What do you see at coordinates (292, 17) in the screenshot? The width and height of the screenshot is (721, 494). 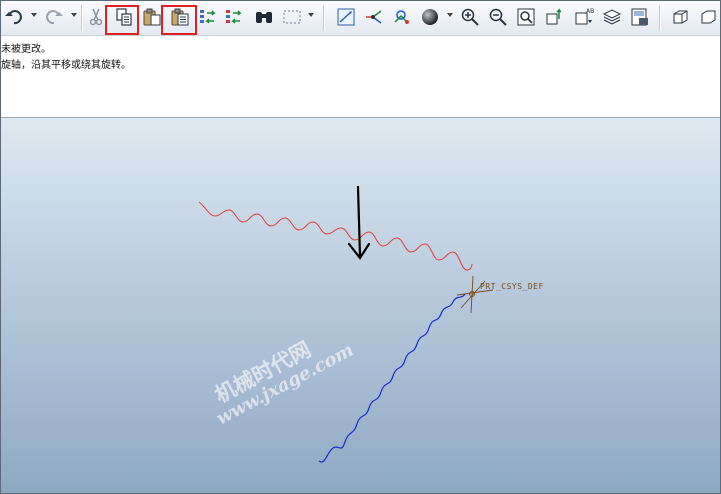 I see `select-box-icon` at bounding box center [292, 17].